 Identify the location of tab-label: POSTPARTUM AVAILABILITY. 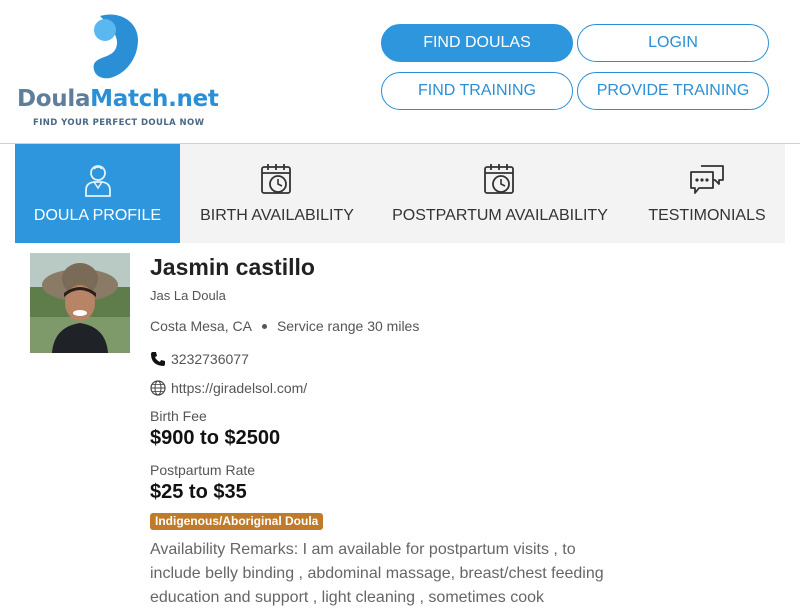
(500, 215).